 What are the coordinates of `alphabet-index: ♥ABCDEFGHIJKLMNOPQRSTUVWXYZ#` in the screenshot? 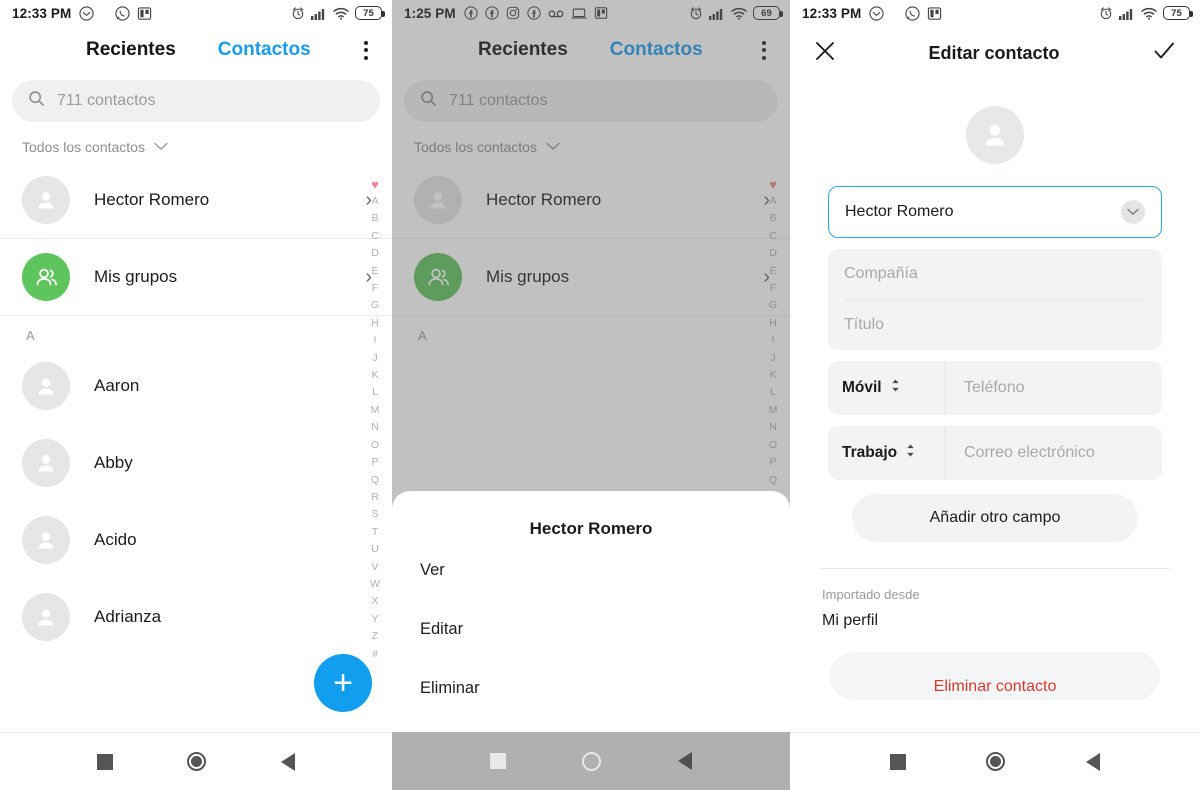 It's located at (375, 420).